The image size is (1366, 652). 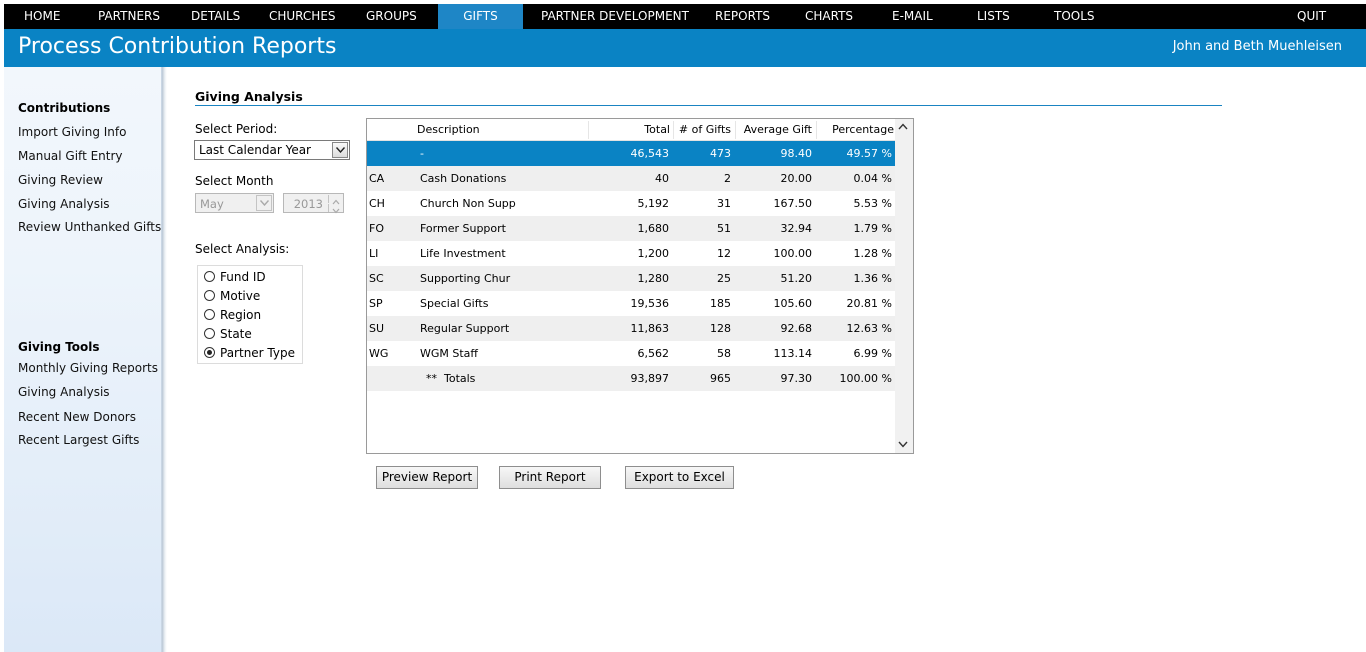 I want to click on table-row: FO Former Support 1,680 51 32.94 1.79 %, so click(x=631, y=228).